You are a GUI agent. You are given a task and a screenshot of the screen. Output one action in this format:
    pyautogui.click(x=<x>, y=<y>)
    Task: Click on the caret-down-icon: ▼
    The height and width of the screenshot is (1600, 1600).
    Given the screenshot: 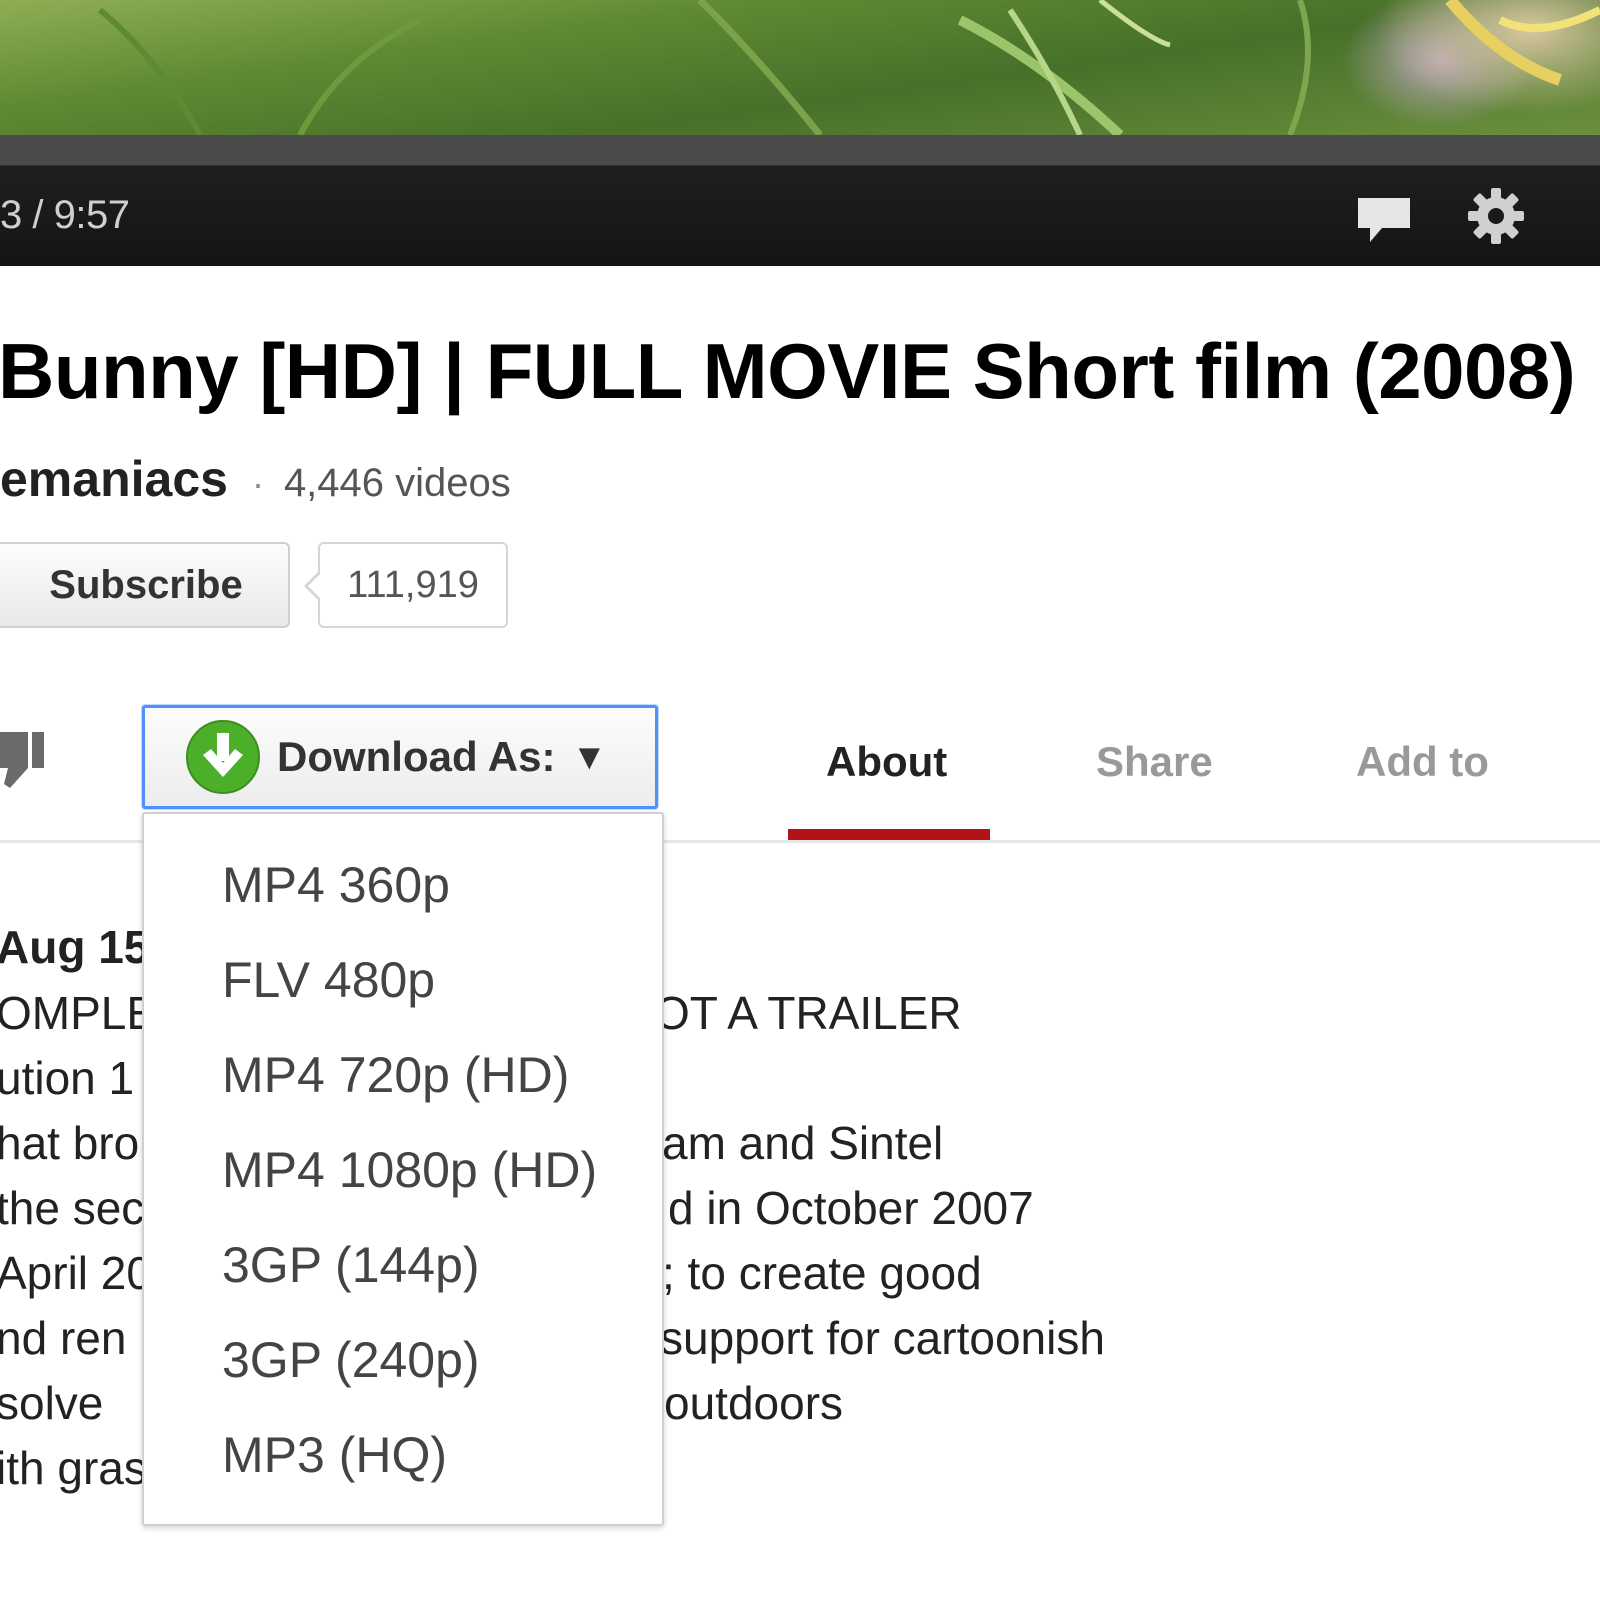 What is the action you would take?
    pyautogui.click(x=589, y=756)
    